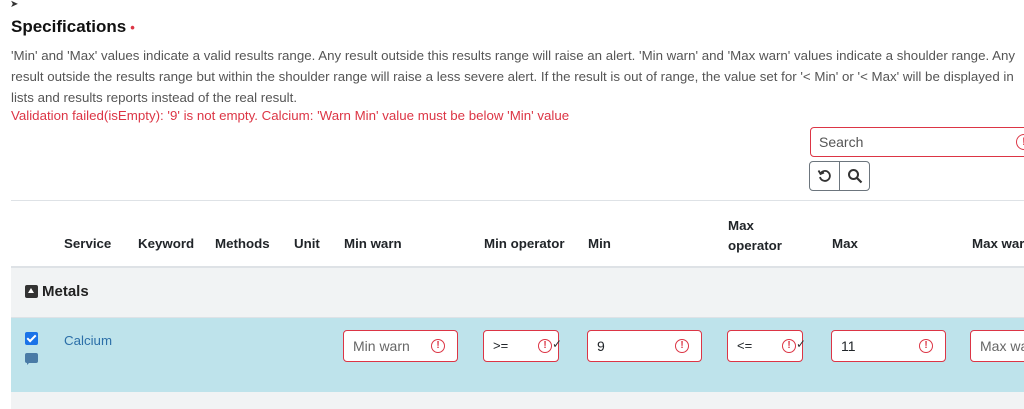  What do you see at coordinates (242, 243) in the screenshot?
I see `column-header-methods: Methods` at bounding box center [242, 243].